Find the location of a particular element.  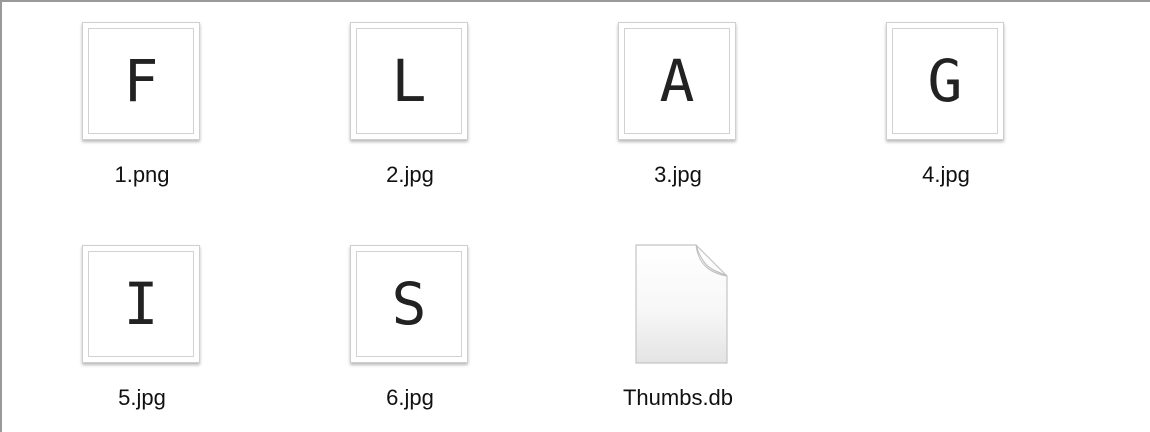

thumbnail-frame: G is located at coordinates (945, 81).